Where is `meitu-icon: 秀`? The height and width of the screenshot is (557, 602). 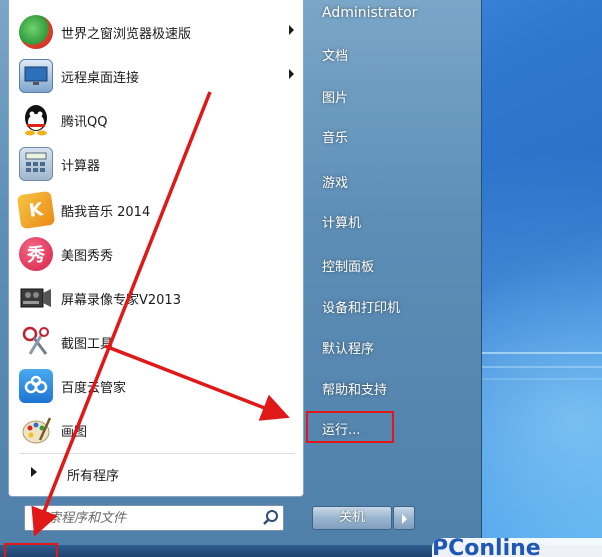
meitu-icon: 秀 is located at coordinates (36, 254).